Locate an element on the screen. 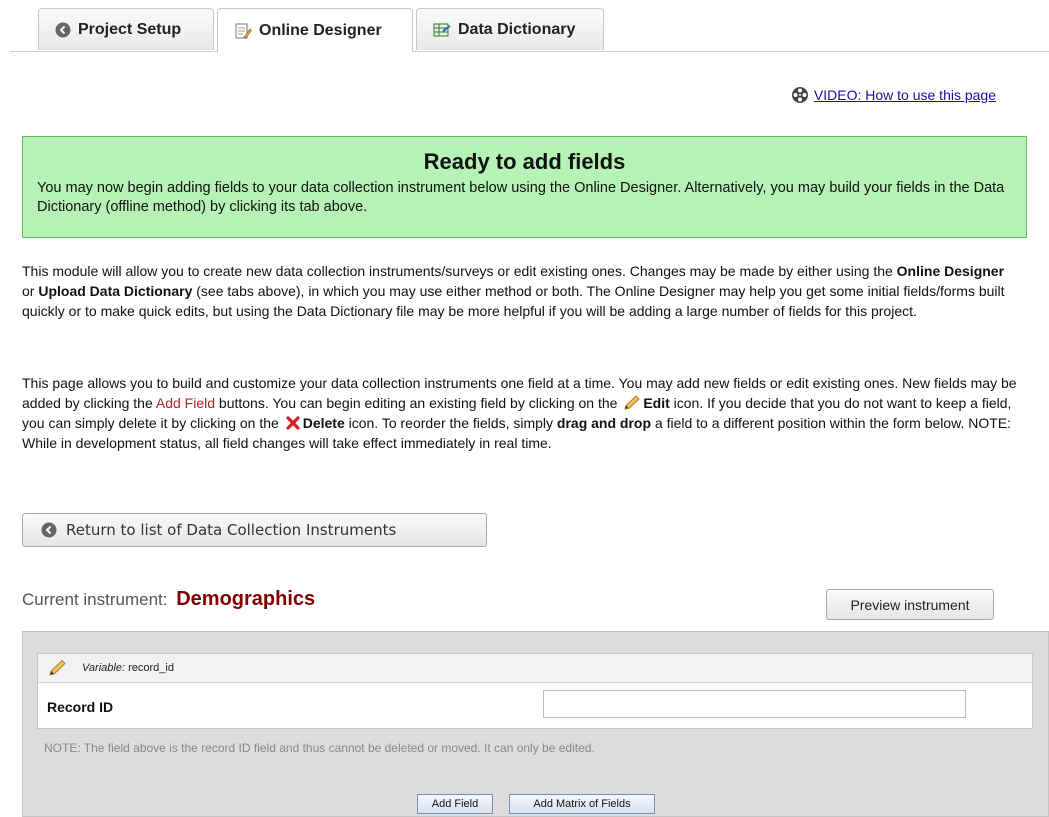 The width and height of the screenshot is (1049, 817). text: icon. To reorder the fields, simply is located at coordinates (450, 423).